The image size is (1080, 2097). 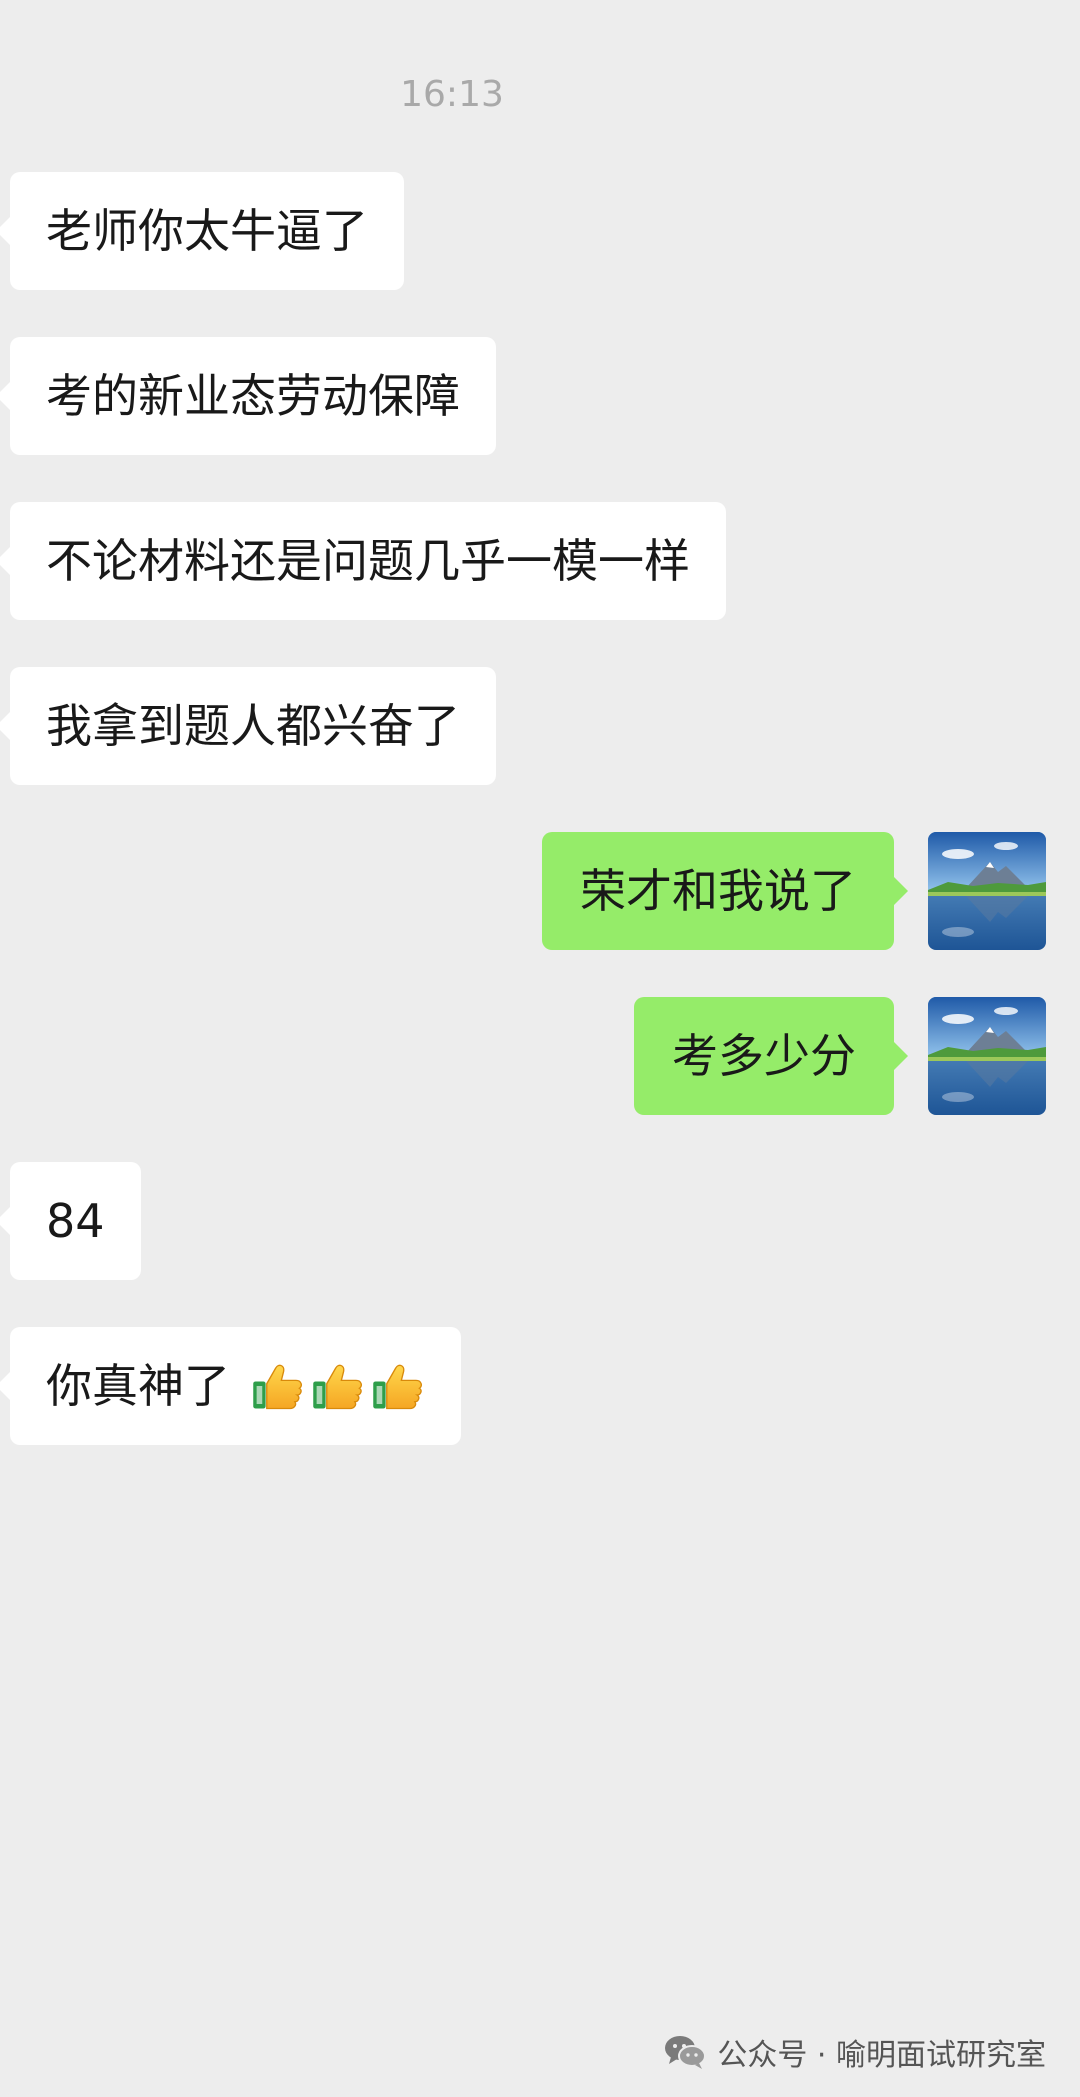 I want to click on incoming-message-bubble: 你真神了, so click(x=230, y=1386).